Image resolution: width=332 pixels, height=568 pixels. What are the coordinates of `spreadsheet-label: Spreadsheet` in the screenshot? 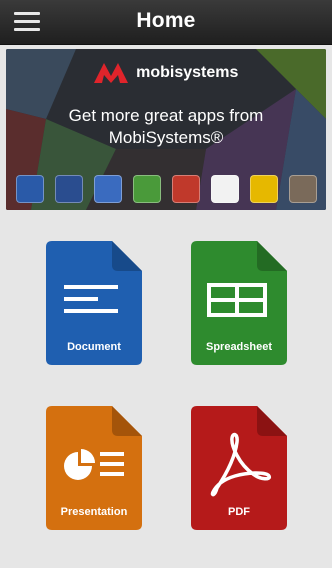 It's located at (239, 347).